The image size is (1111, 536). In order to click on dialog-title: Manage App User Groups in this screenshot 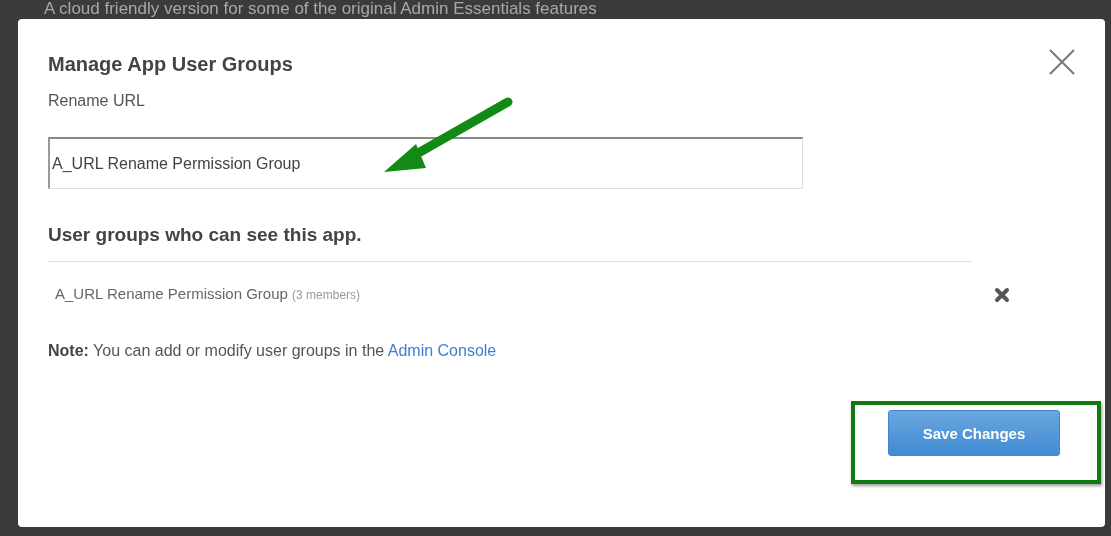, I will do `click(170, 64)`.